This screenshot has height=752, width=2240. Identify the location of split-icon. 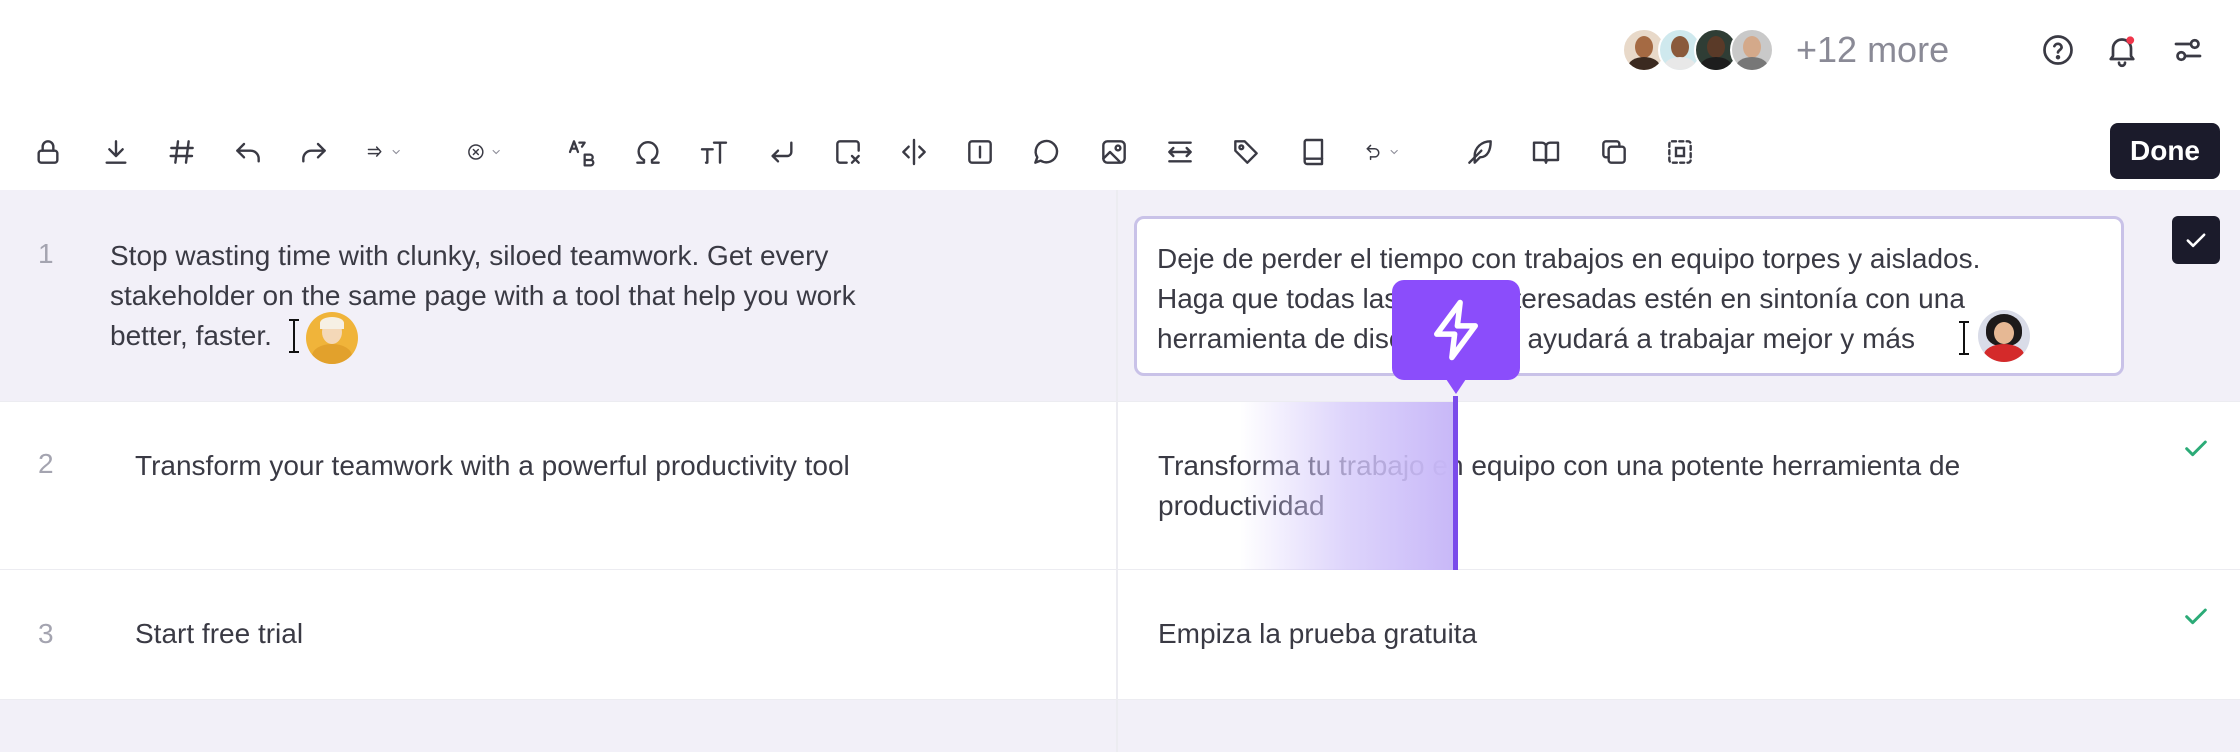
(916, 152).